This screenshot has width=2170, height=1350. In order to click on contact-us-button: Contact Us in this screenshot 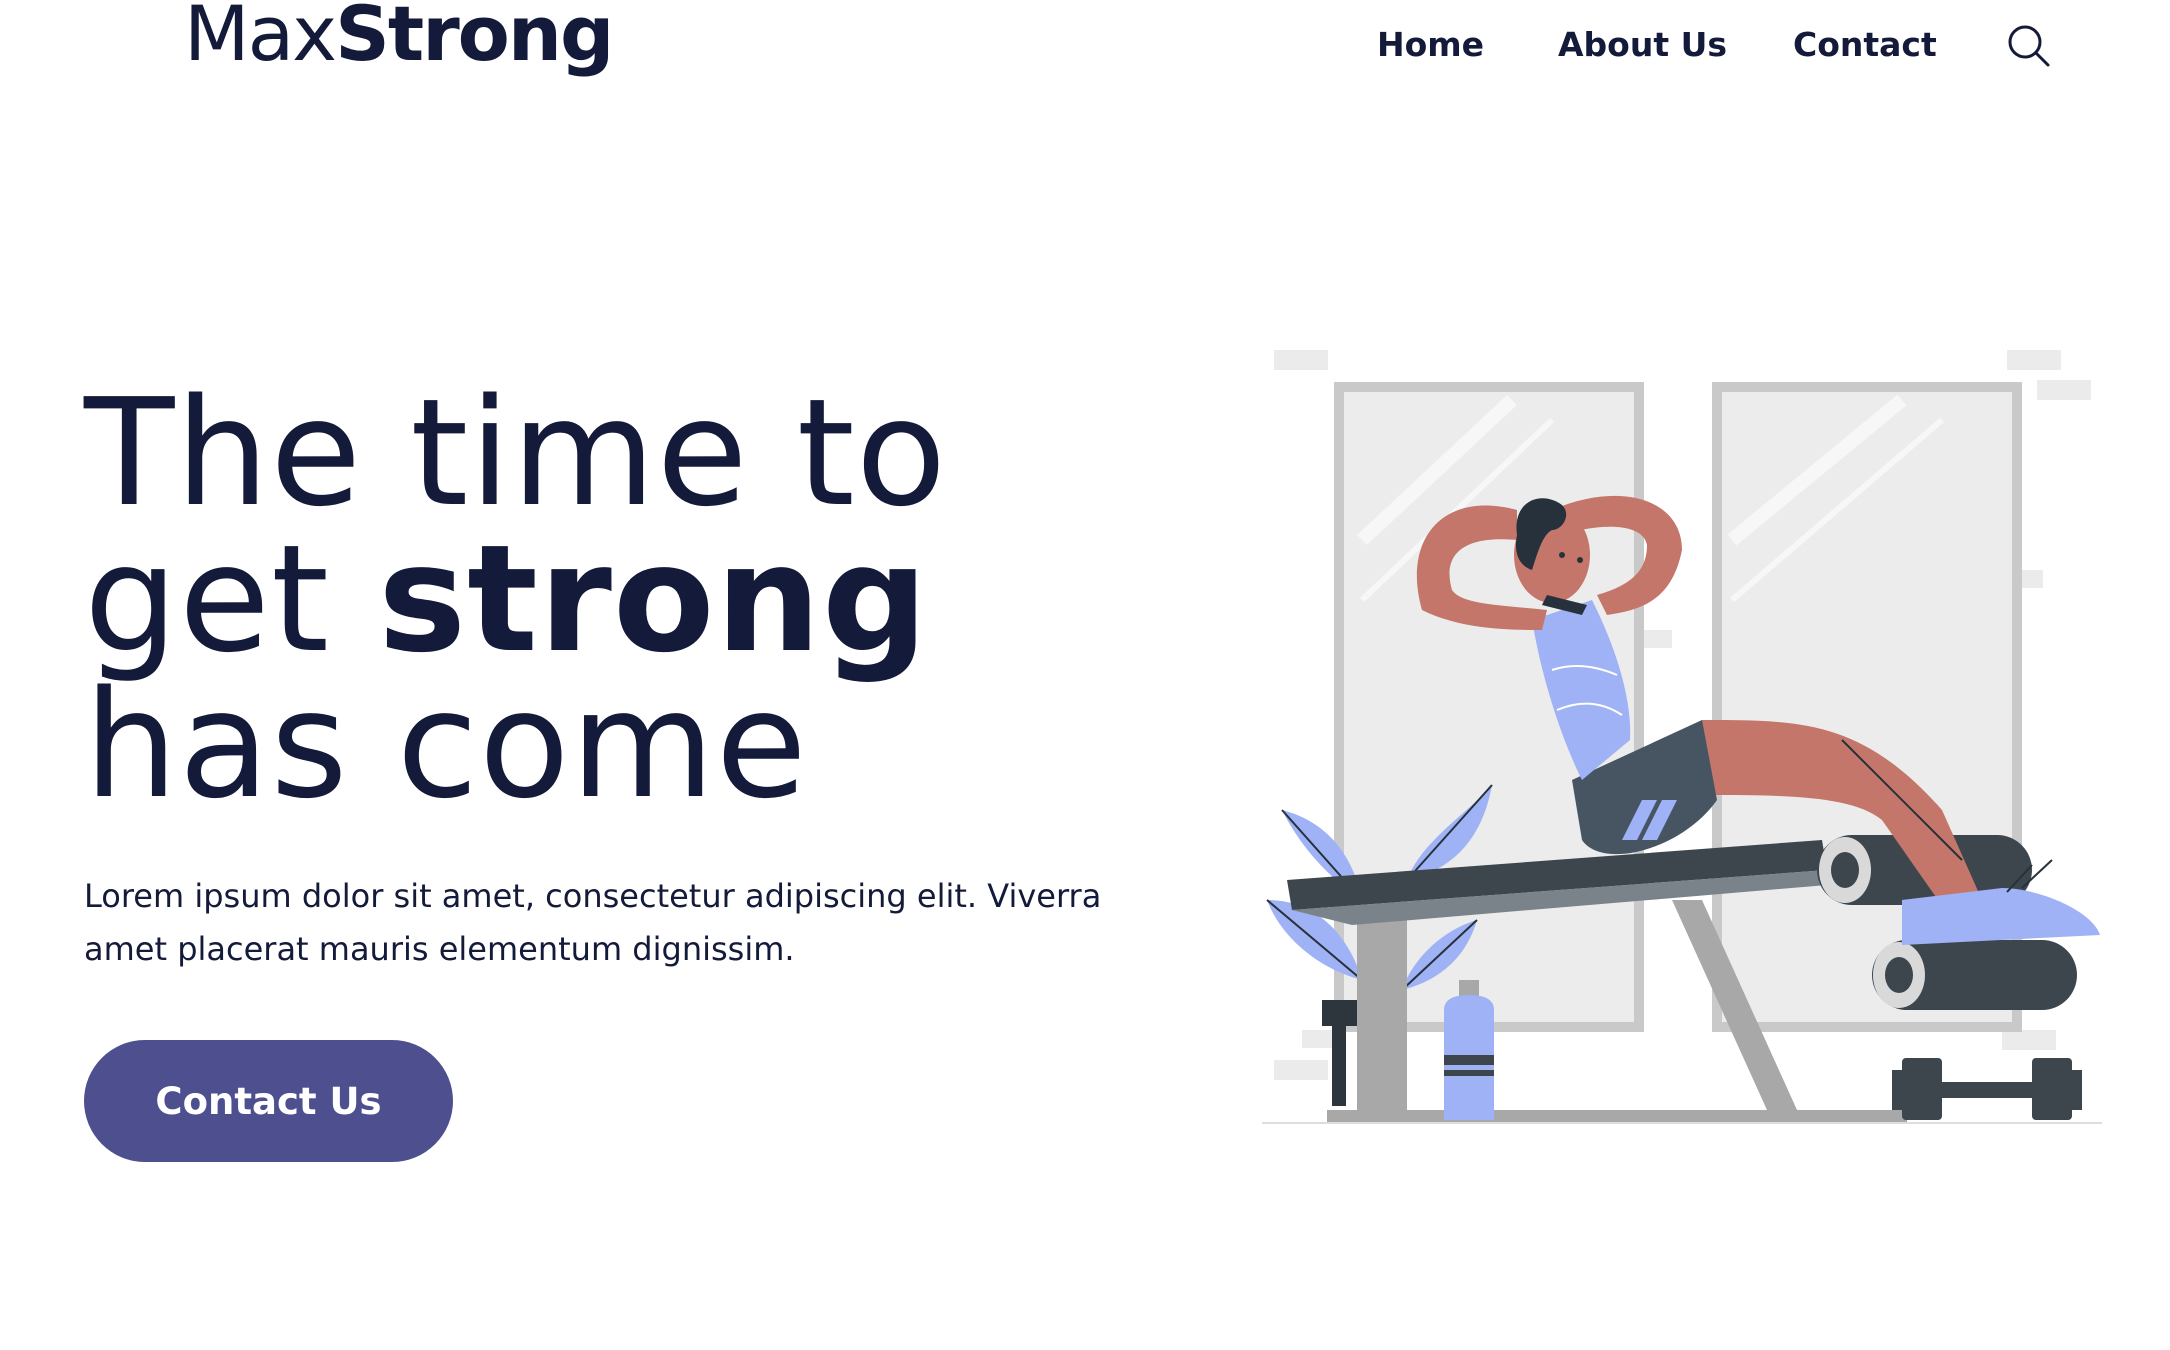, I will do `click(268, 1101)`.